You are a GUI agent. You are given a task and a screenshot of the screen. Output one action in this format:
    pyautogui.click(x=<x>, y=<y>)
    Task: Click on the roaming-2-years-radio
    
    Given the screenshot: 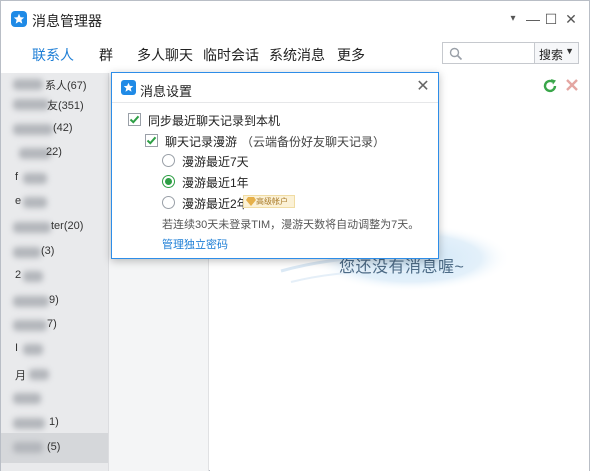 What is the action you would take?
    pyautogui.click(x=168, y=202)
    